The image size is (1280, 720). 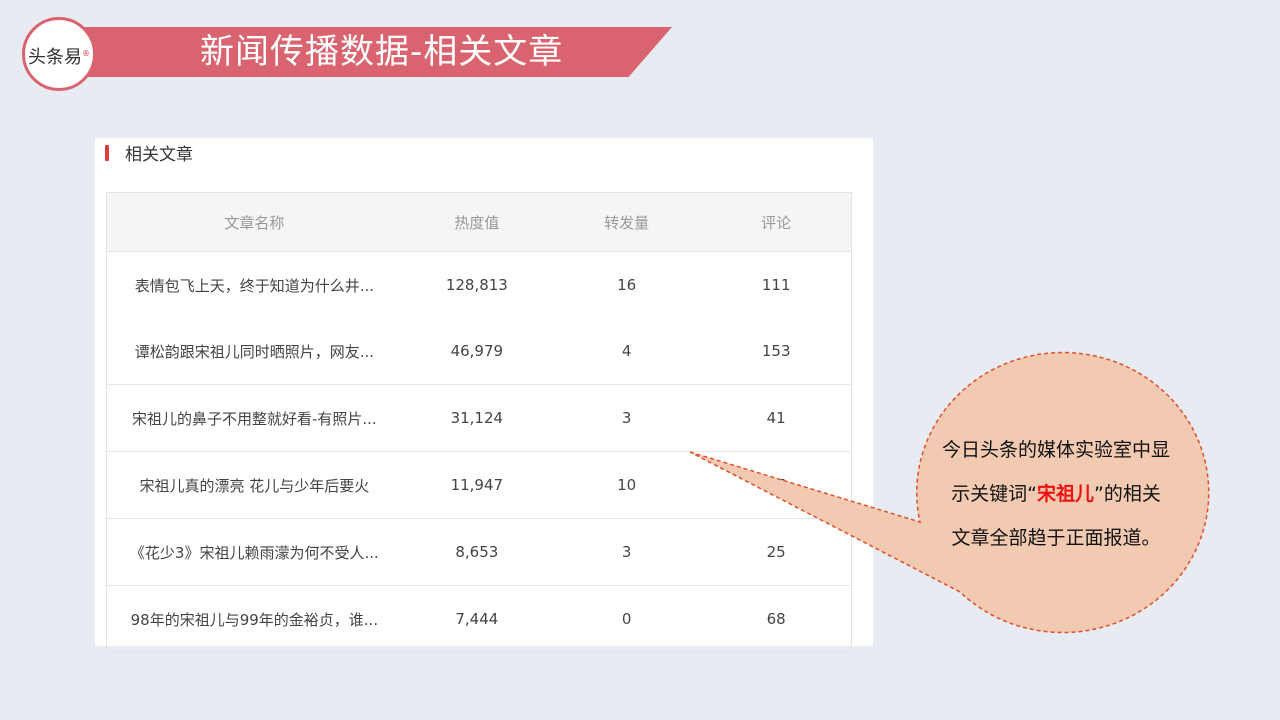 I want to click on heat-value: 7,444, so click(x=476, y=619).